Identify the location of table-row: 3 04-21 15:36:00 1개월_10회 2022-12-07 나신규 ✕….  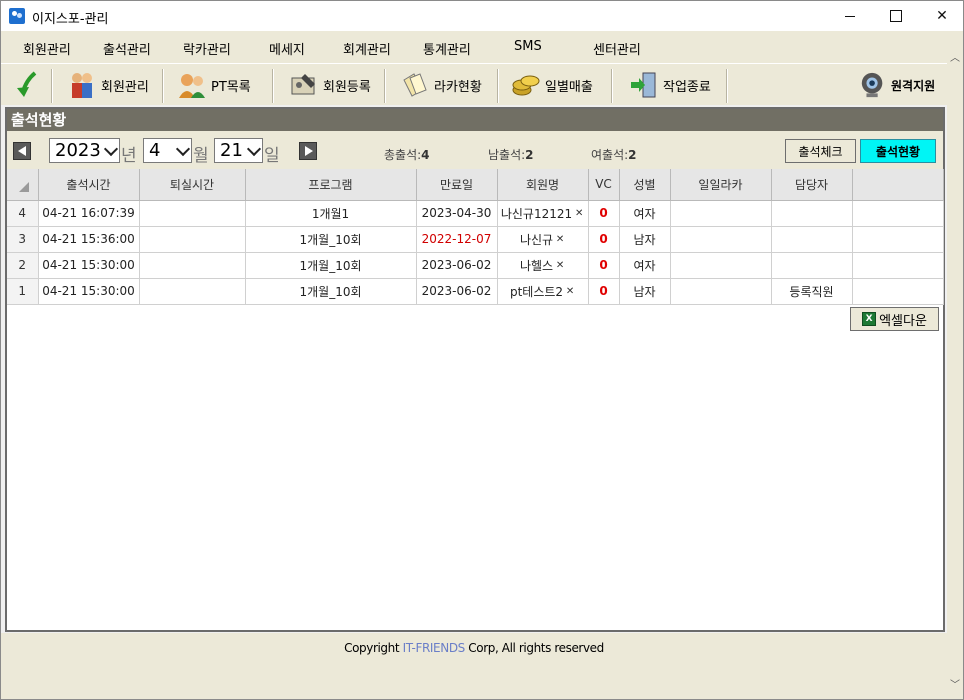
(475, 239).